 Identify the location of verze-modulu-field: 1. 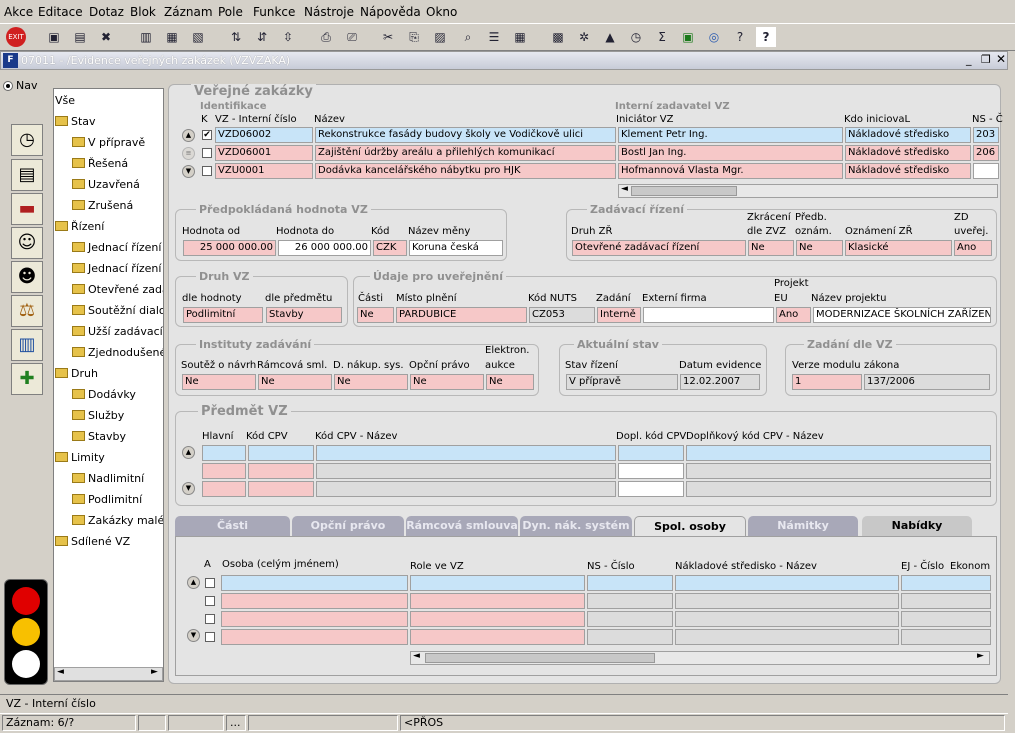
(827, 382).